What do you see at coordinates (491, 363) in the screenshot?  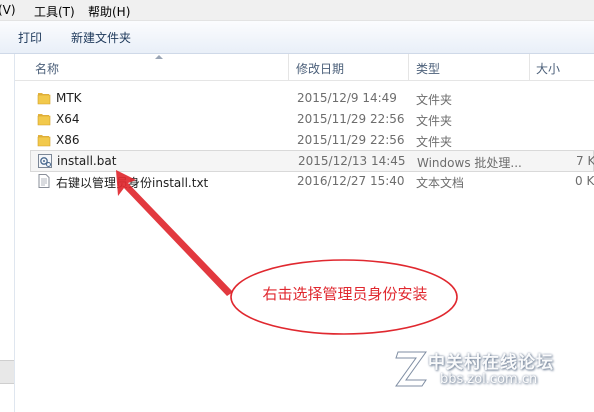 I see `watermark-site-name: 中关村在线论坛` at bounding box center [491, 363].